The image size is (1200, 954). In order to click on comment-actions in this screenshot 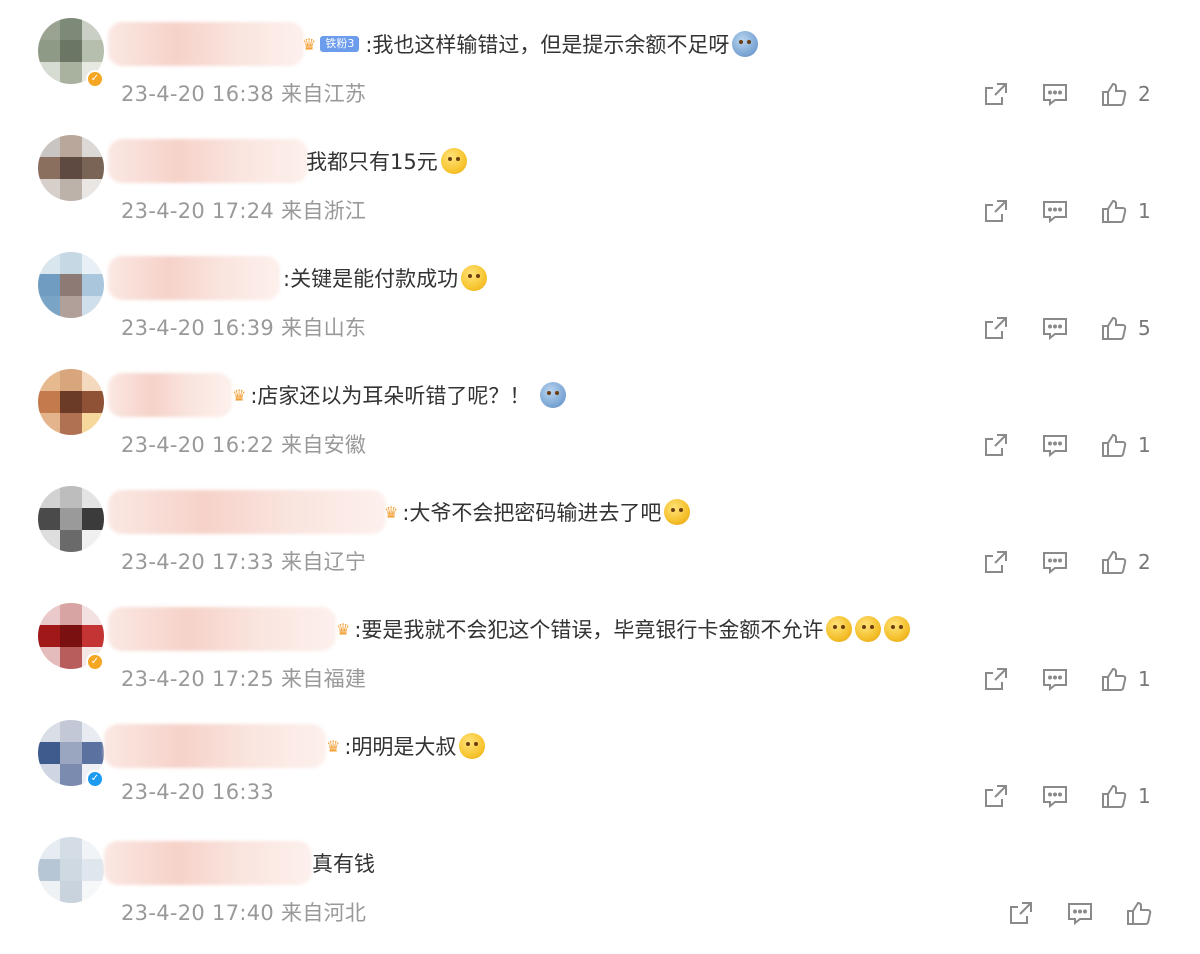, I will do `click(1091, 913)`.